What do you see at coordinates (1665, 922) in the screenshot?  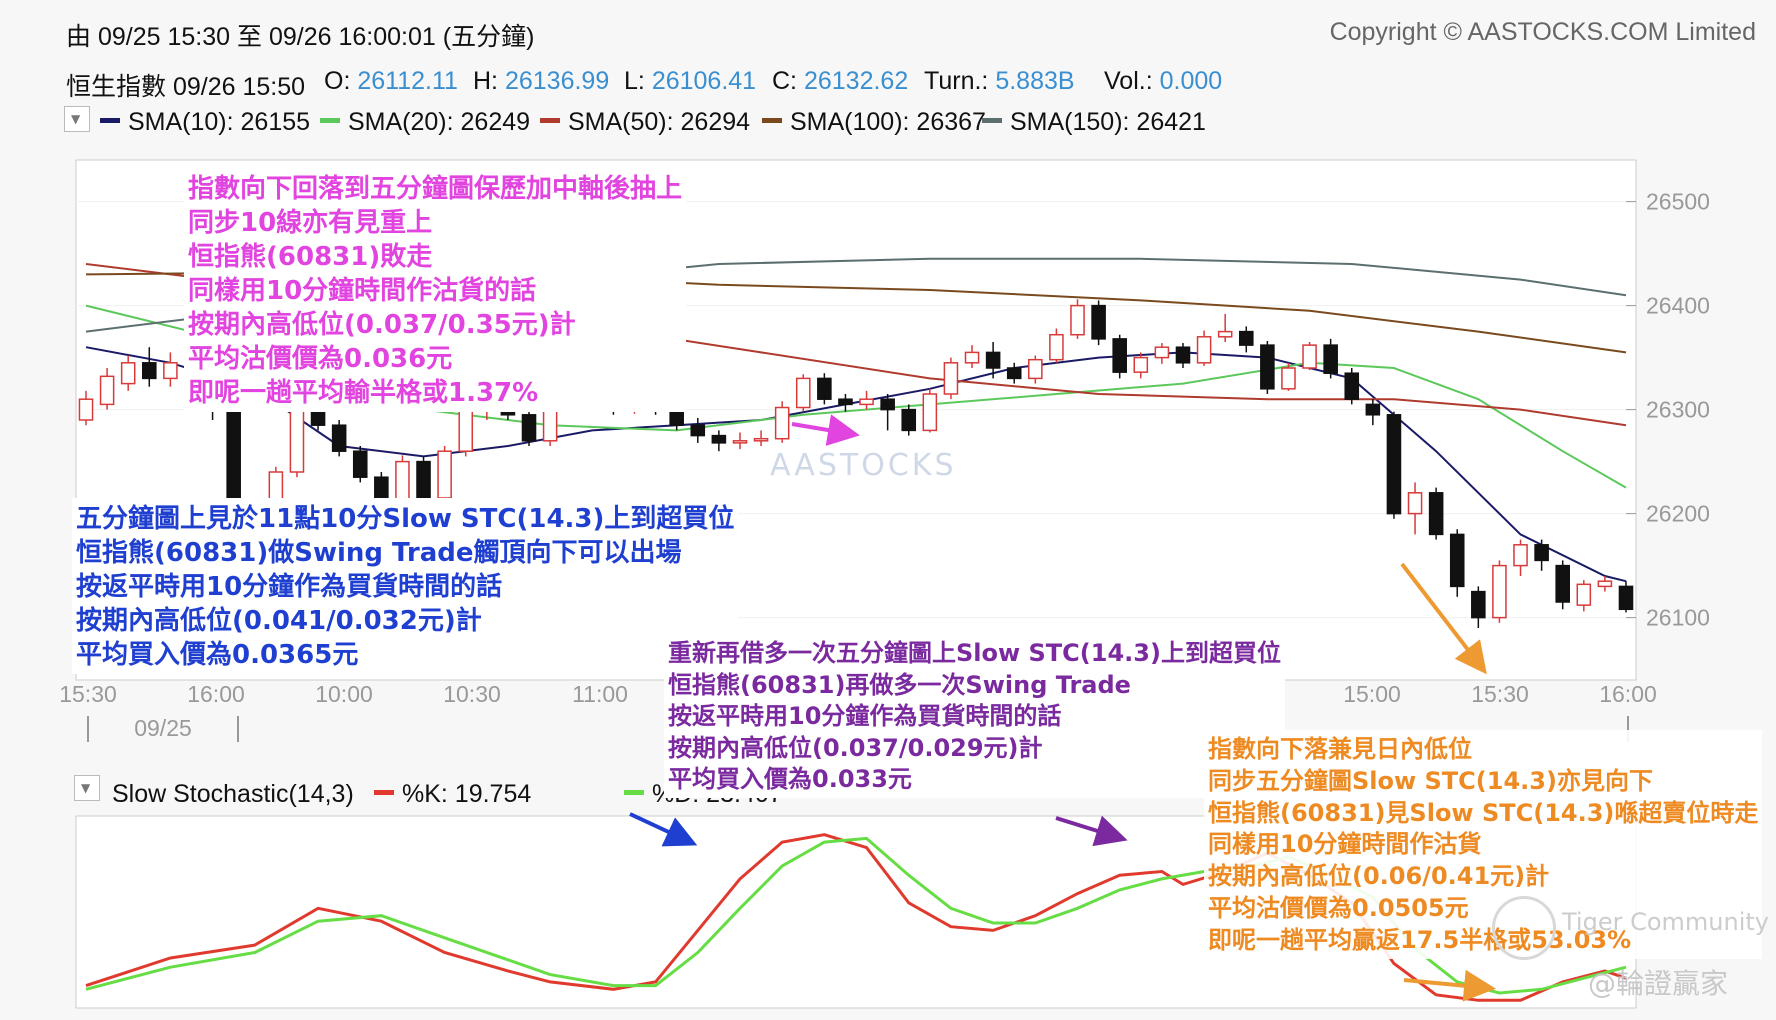 I see `tiger-watermark: Tiger Community` at bounding box center [1665, 922].